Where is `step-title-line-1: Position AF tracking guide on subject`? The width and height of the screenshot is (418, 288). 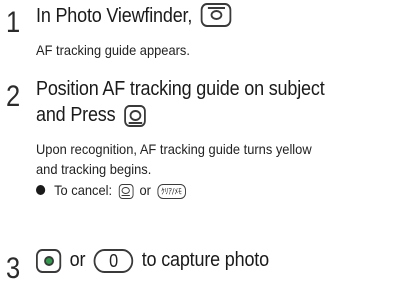 step-title-line-1: Position AF tracking guide on subject is located at coordinates (180, 89).